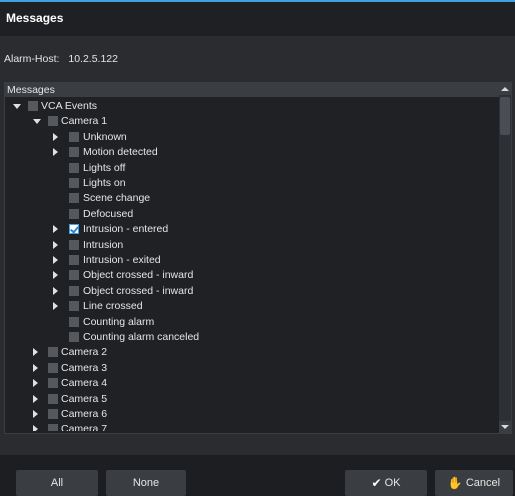 The image size is (515, 496). Describe the element at coordinates (104, 167) in the screenshot. I see `tree-item-label: Lights off` at that location.